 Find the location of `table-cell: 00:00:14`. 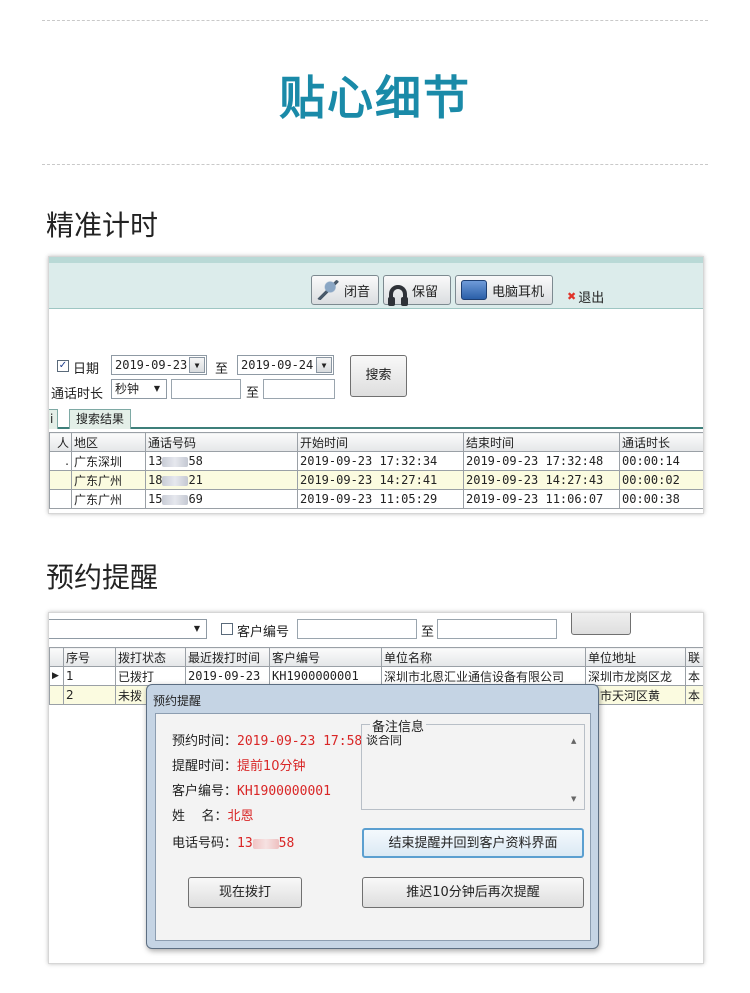

table-cell: 00:00:14 is located at coordinates (661, 461).